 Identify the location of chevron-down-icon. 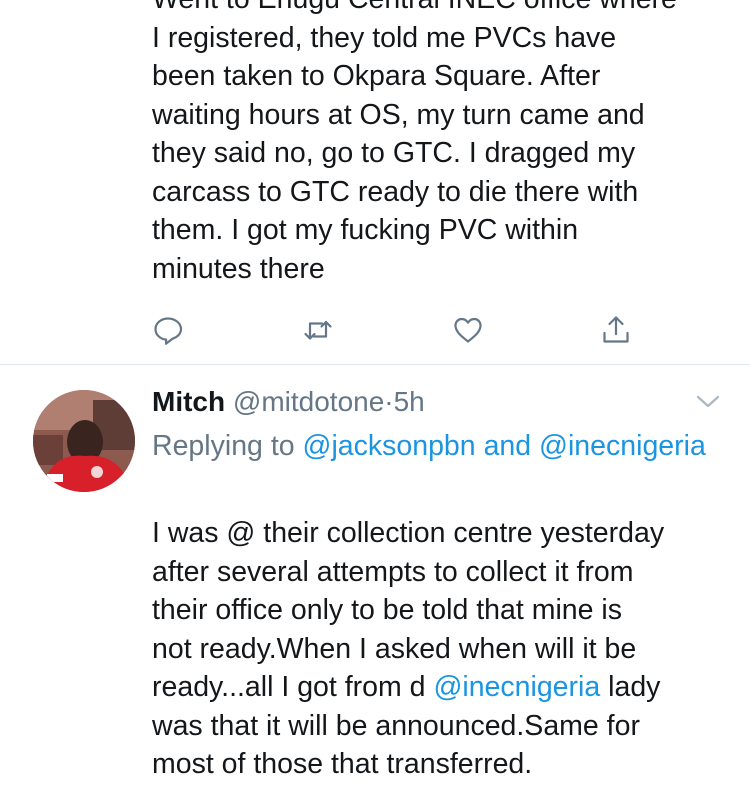
(708, 401).